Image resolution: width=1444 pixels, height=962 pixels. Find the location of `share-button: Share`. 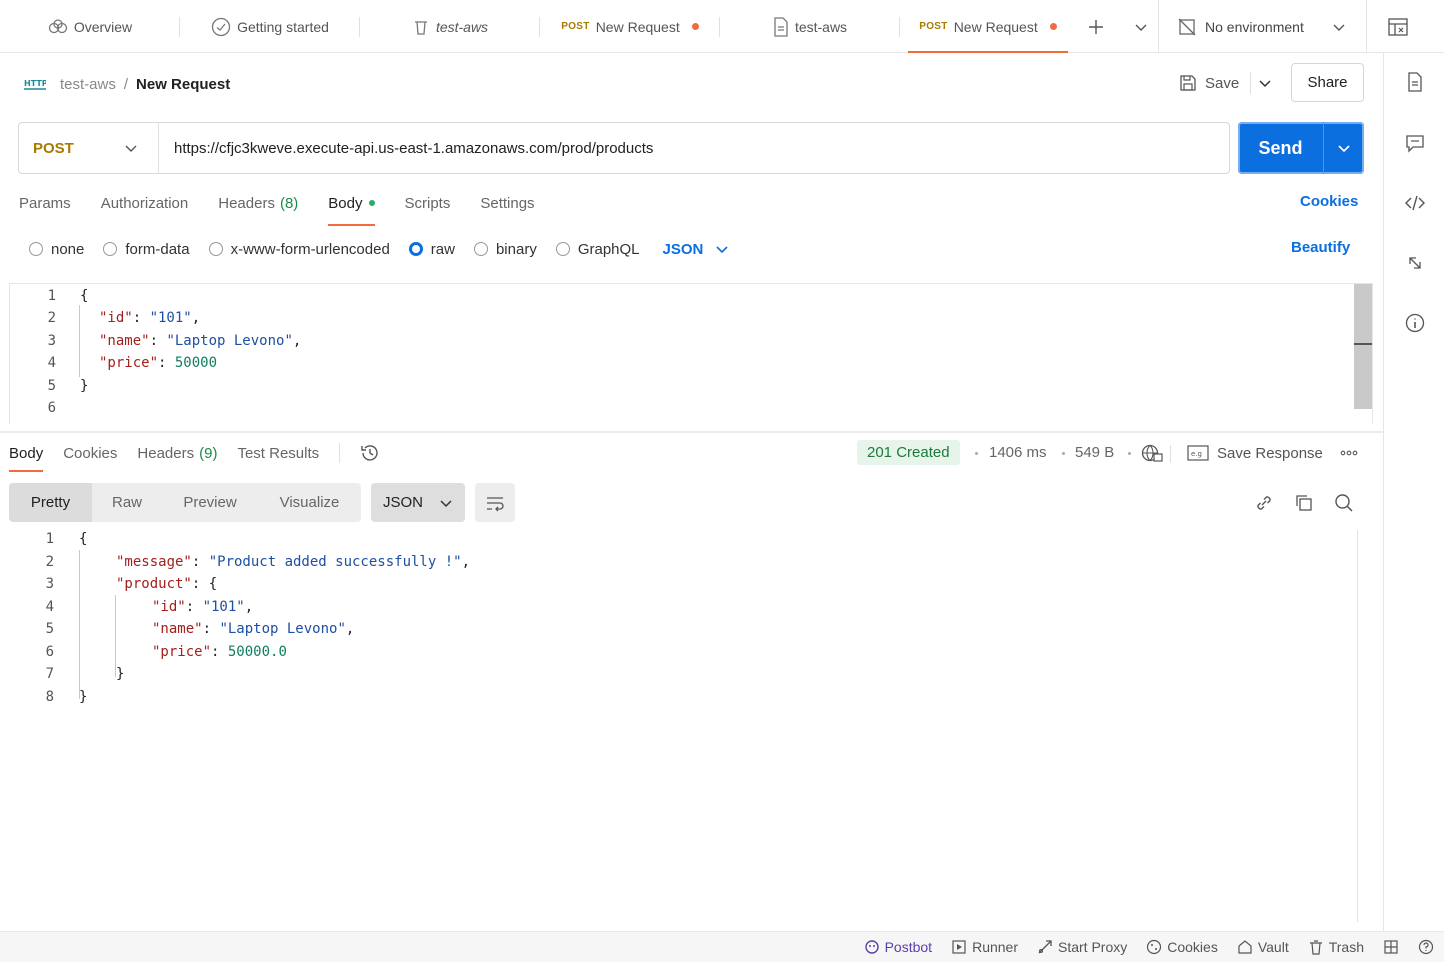

share-button: Share is located at coordinates (1327, 82).